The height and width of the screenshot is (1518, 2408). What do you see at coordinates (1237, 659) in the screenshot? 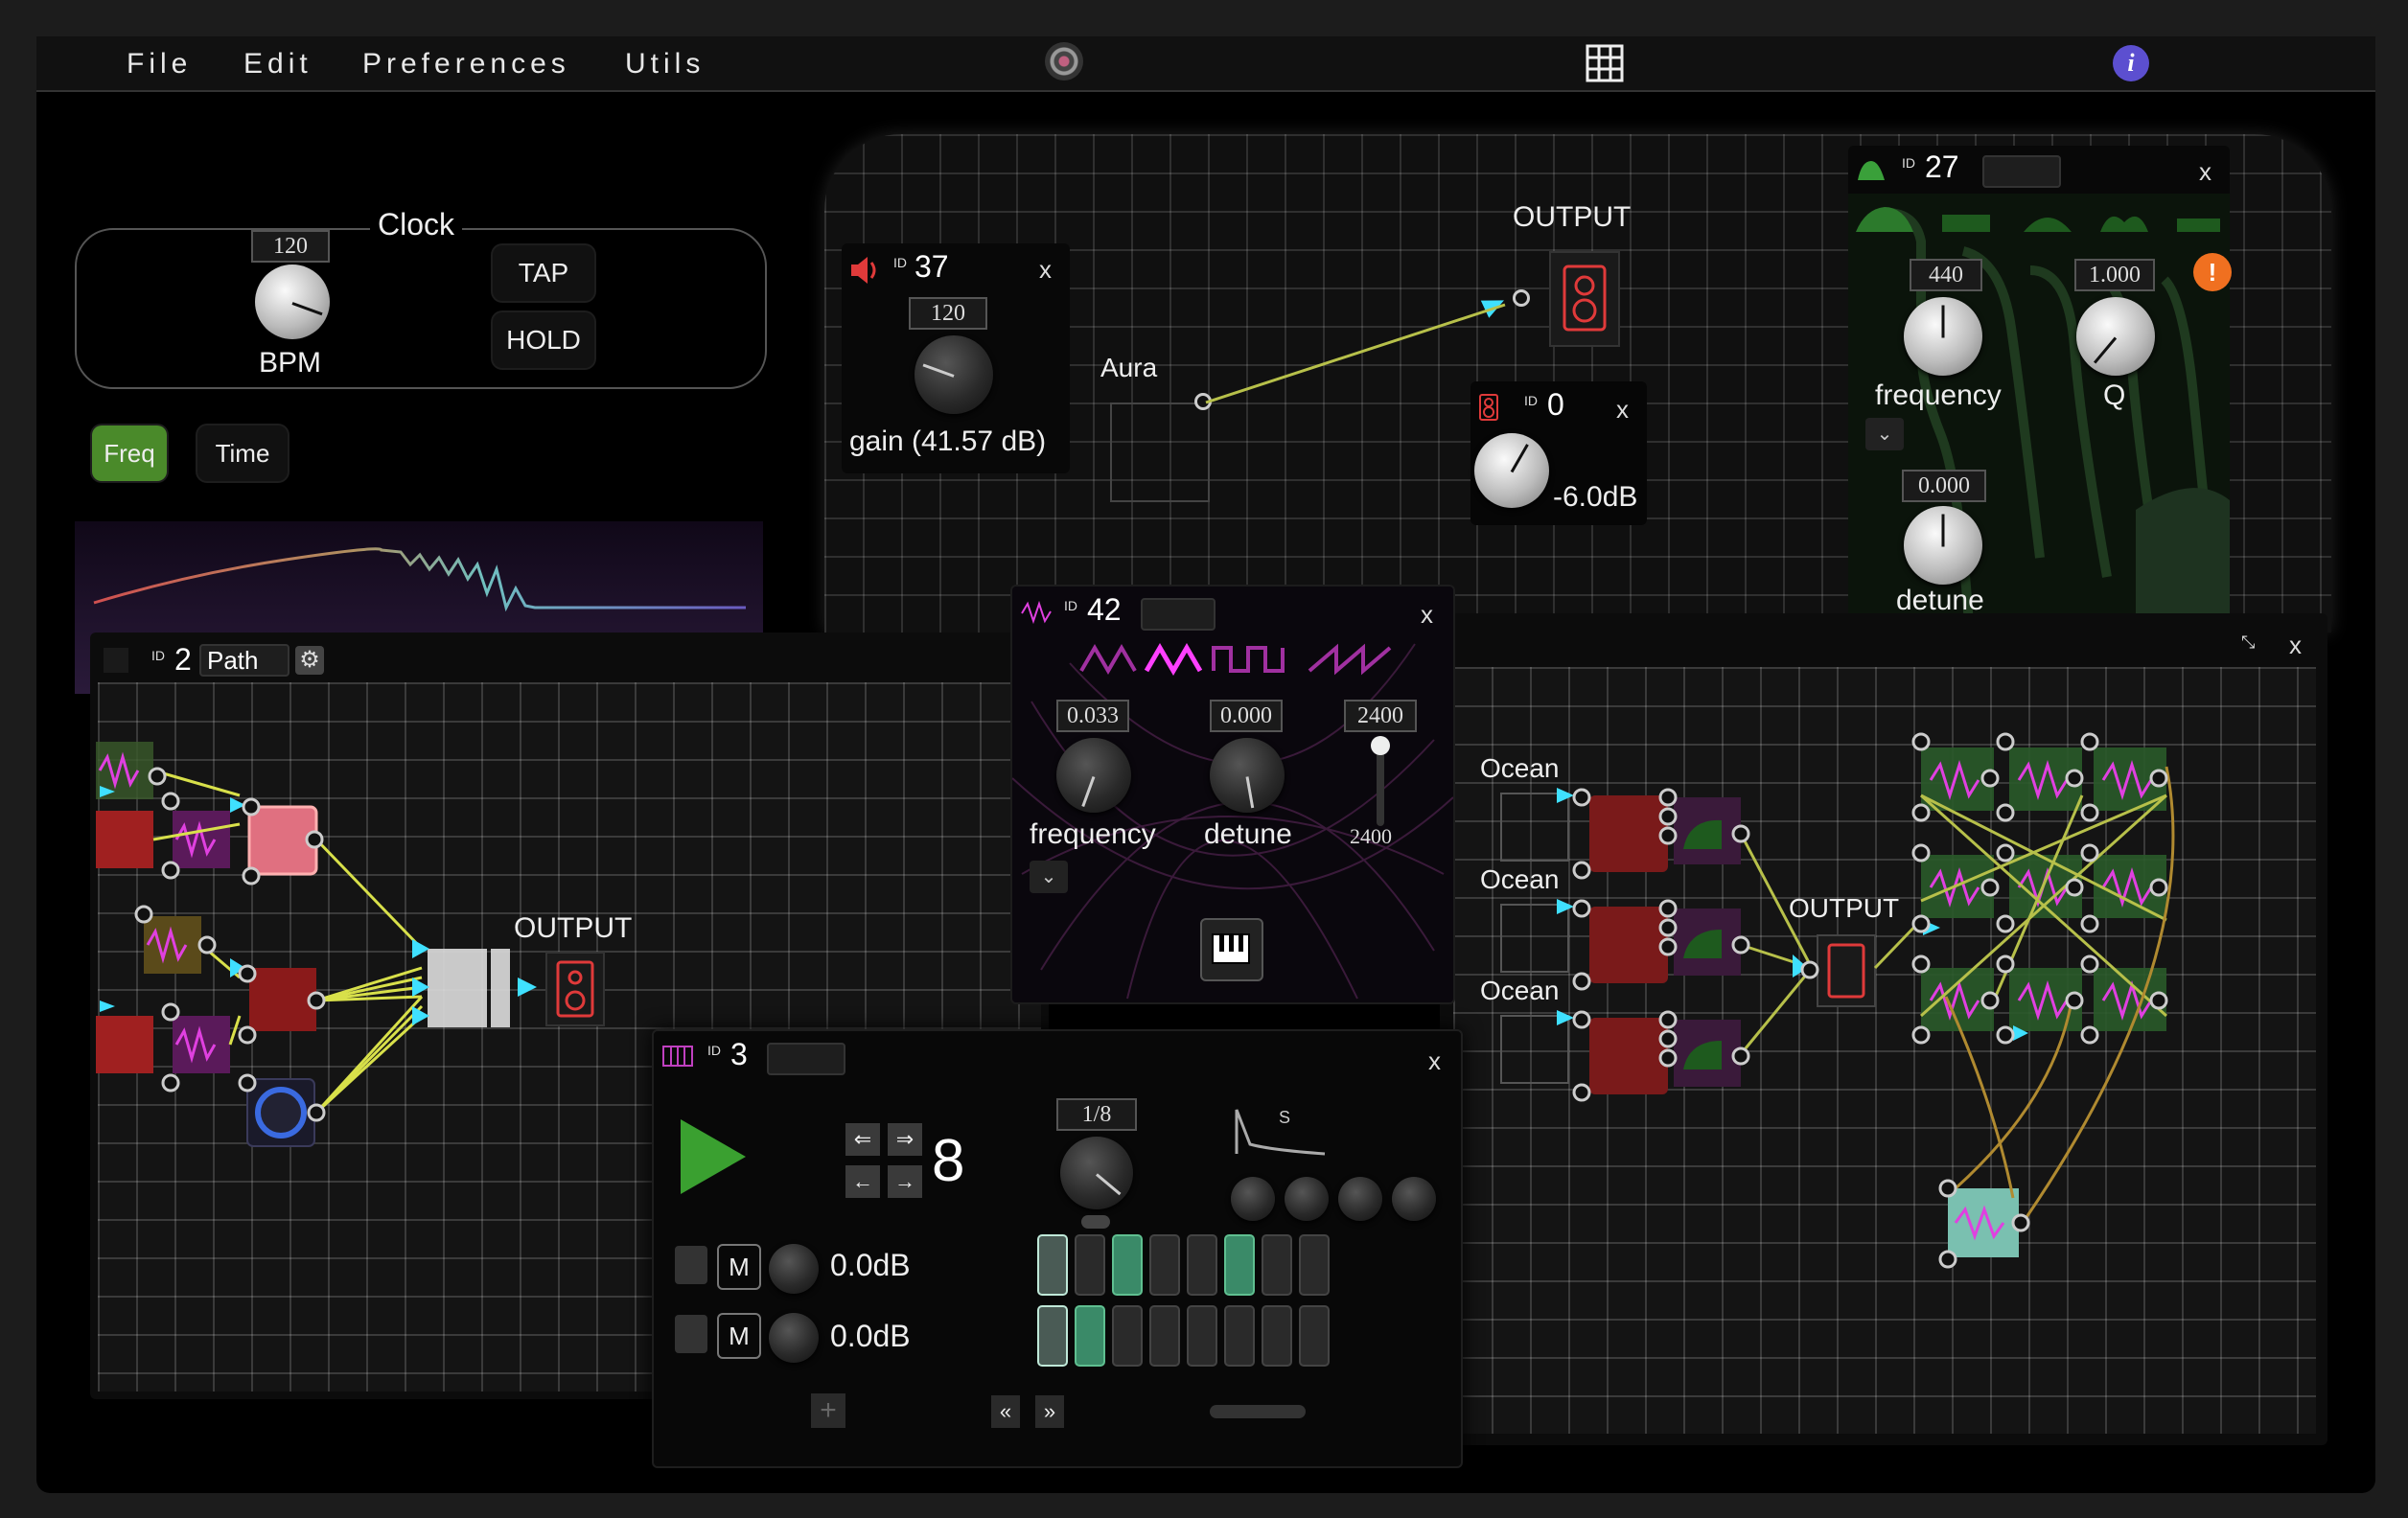
I see `waveform-selector` at bounding box center [1237, 659].